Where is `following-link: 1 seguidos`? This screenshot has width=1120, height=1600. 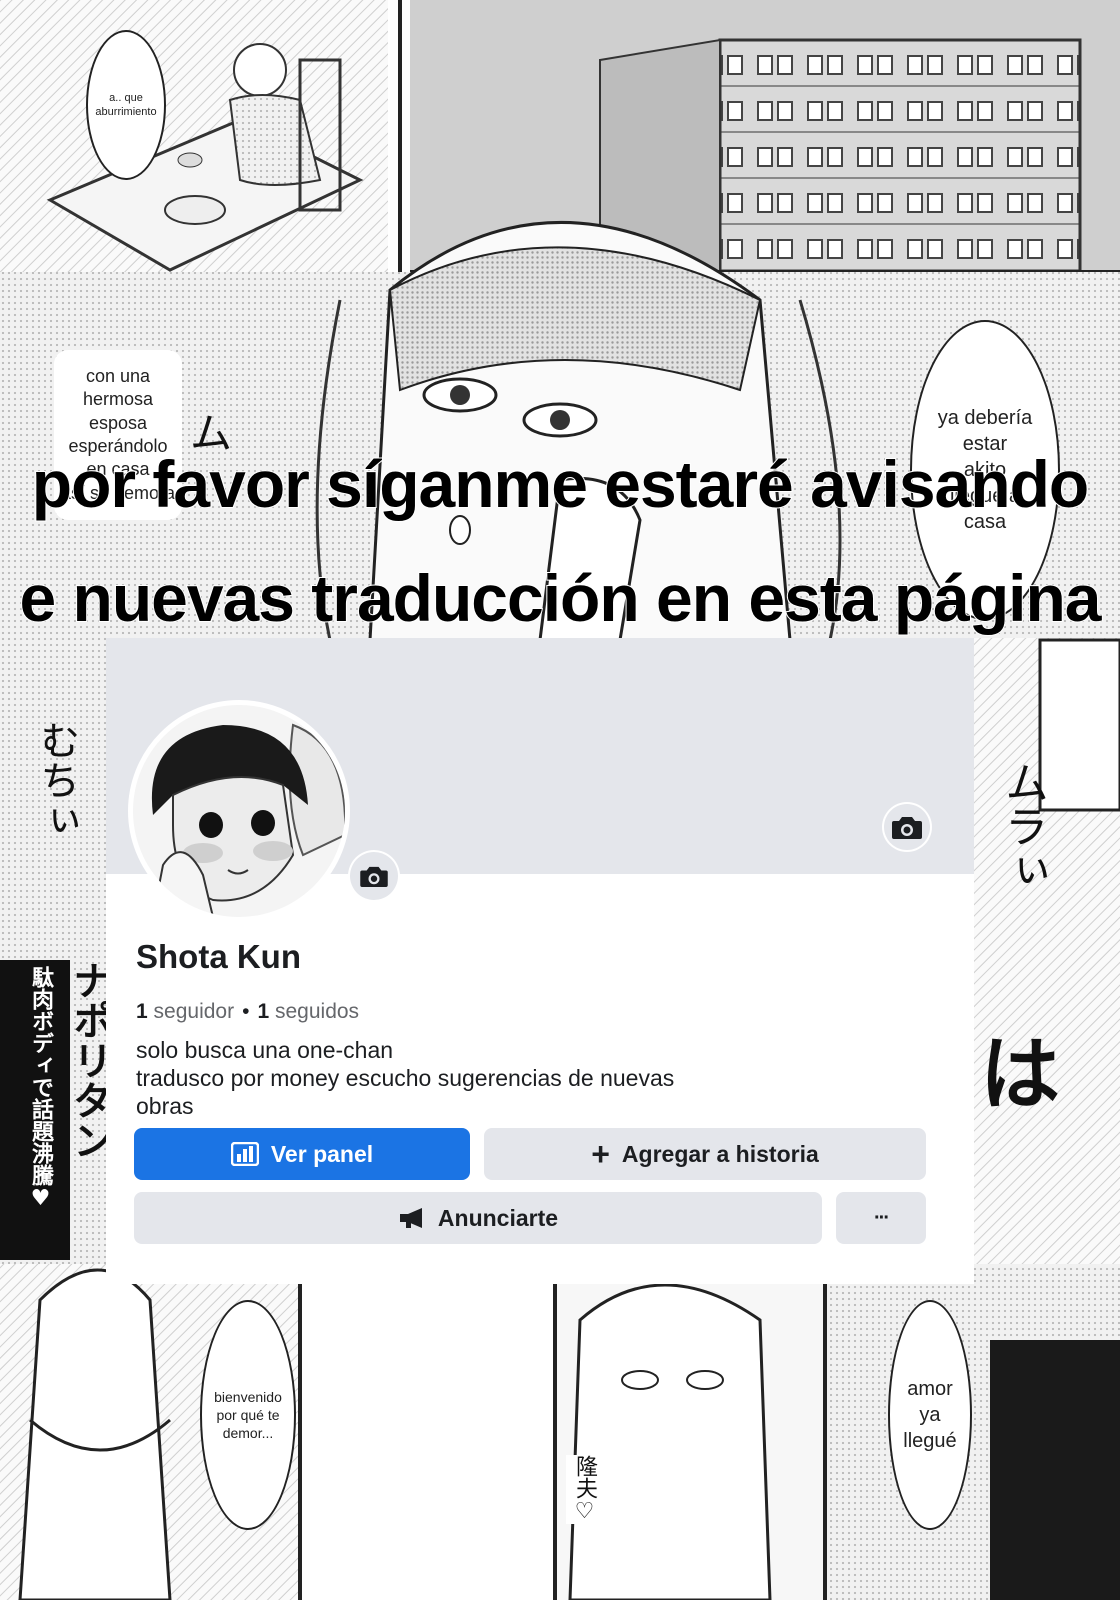 following-link: 1 seguidos is located at coordinates (308, 1012).